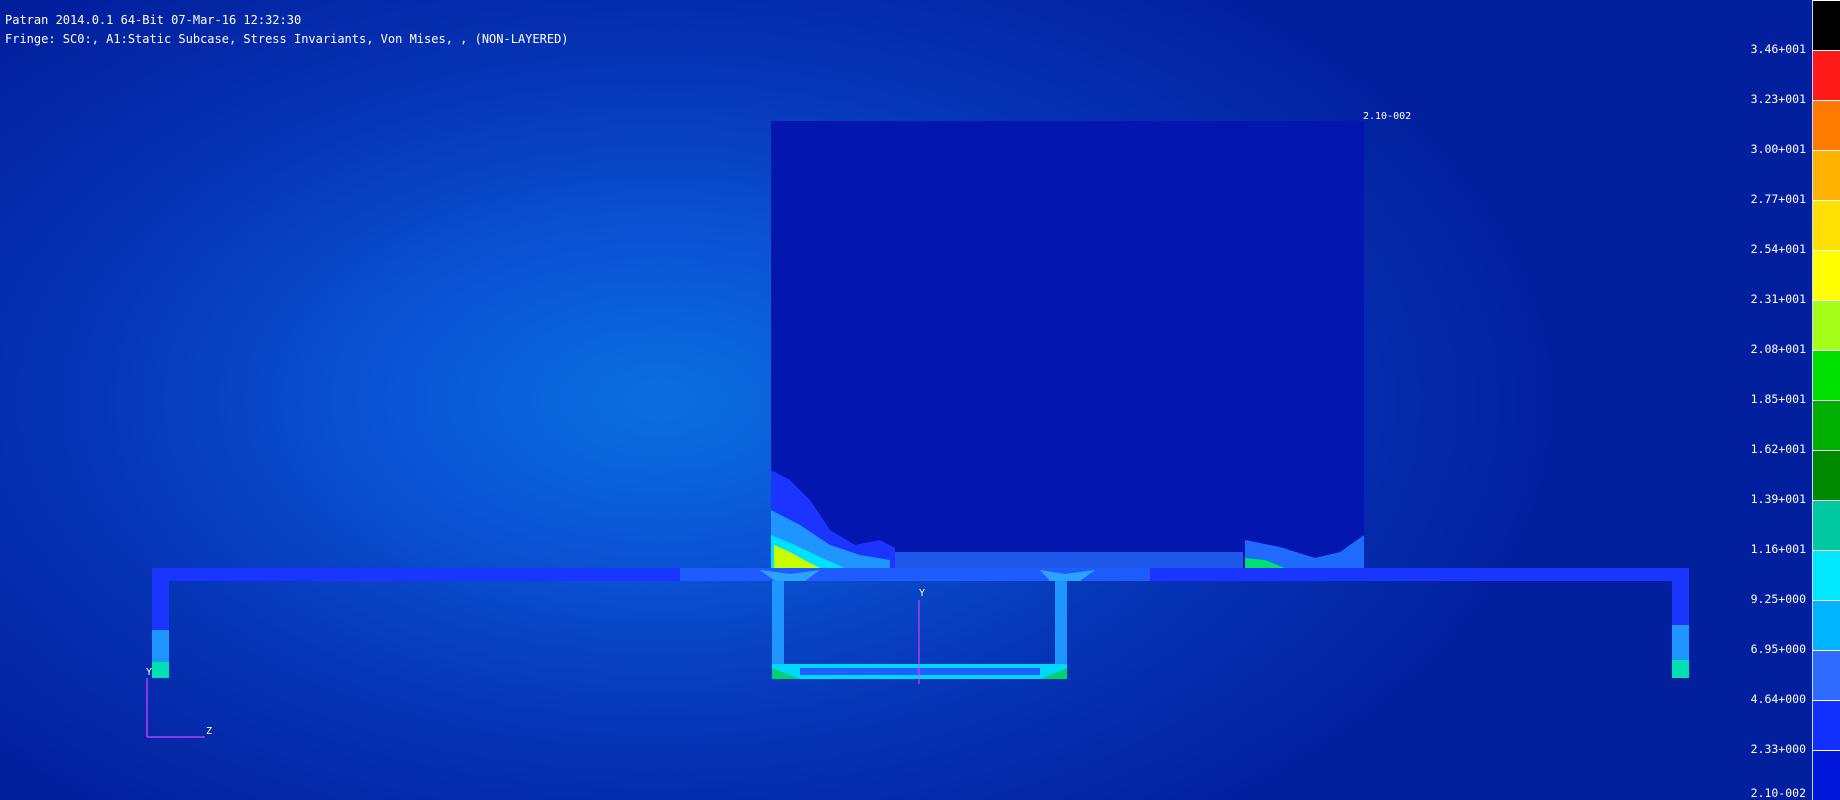 The height and width of the screenshot is (800, 1840). What do you see at coordinates (1778, 793) in the screenshot?
I see `legend-value-label: 2.10-002` at bounding box center [1778, 793].